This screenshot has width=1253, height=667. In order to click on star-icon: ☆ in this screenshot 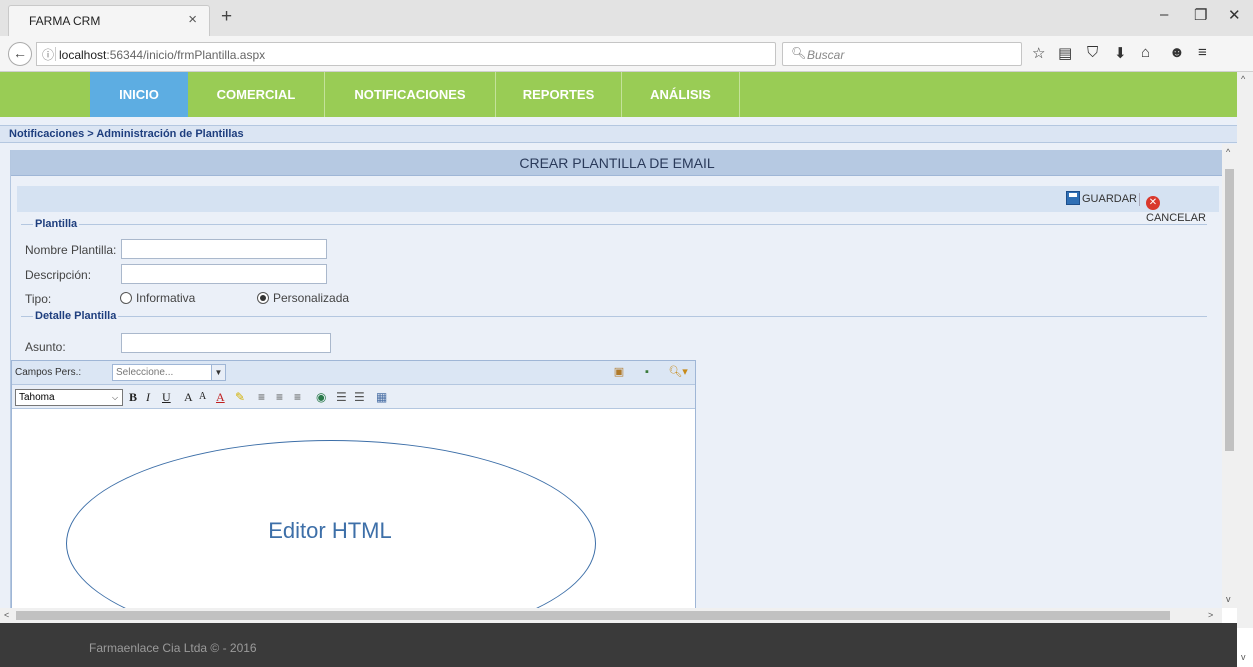, I will do `click(1038, 53)`.